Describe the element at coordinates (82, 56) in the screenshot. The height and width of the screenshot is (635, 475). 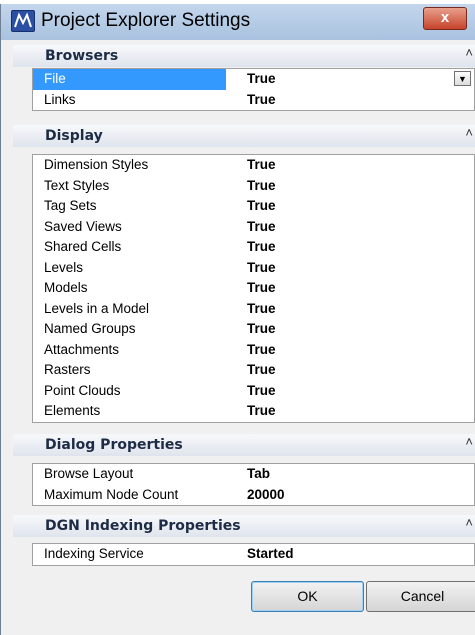
I see `section-title: Browsers` at that location.